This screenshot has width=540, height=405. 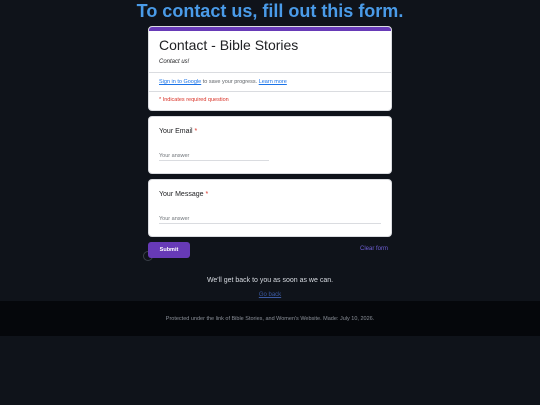 What do you see at coordinates (230, 82) in the screenshot?
I see `signin-suffix: to save your progress.` at bounding box center [230, 82].